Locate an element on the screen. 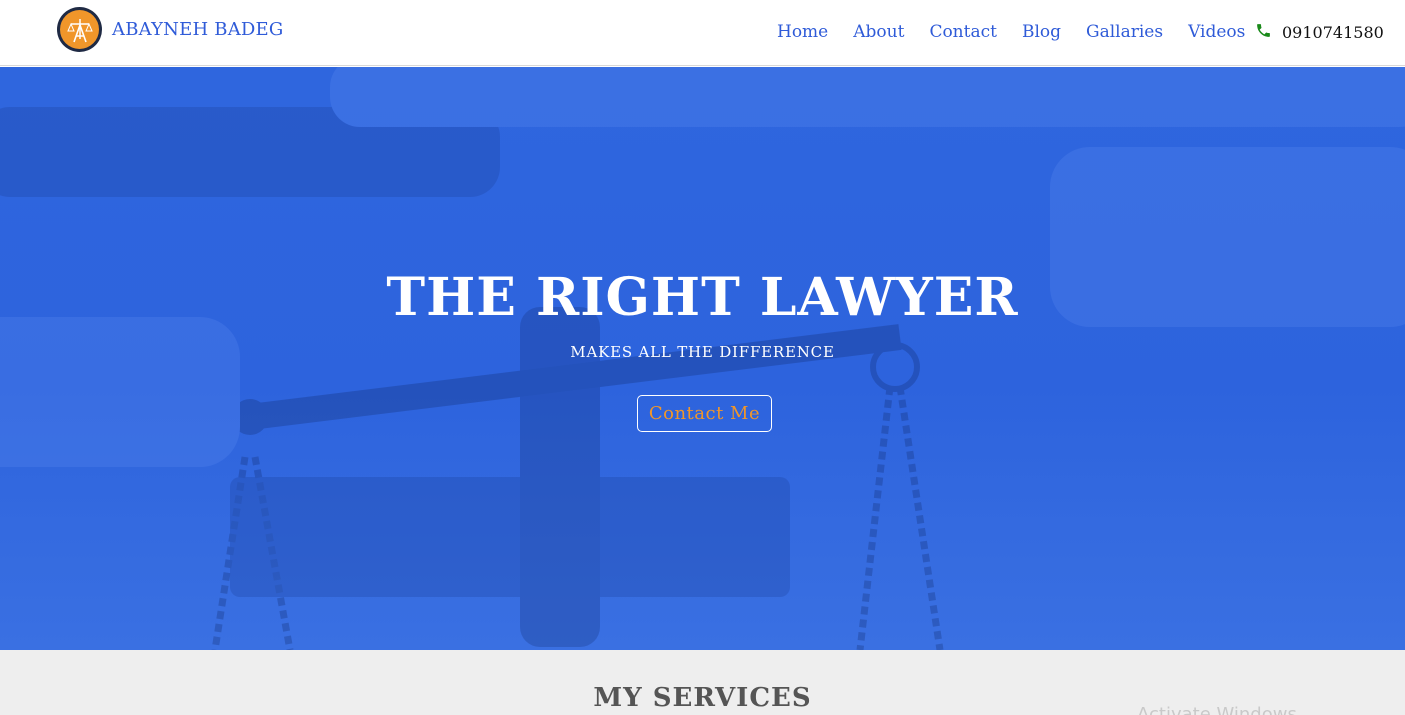  brand: ABAYNEH BADEG is located at coordinates (170, 29).